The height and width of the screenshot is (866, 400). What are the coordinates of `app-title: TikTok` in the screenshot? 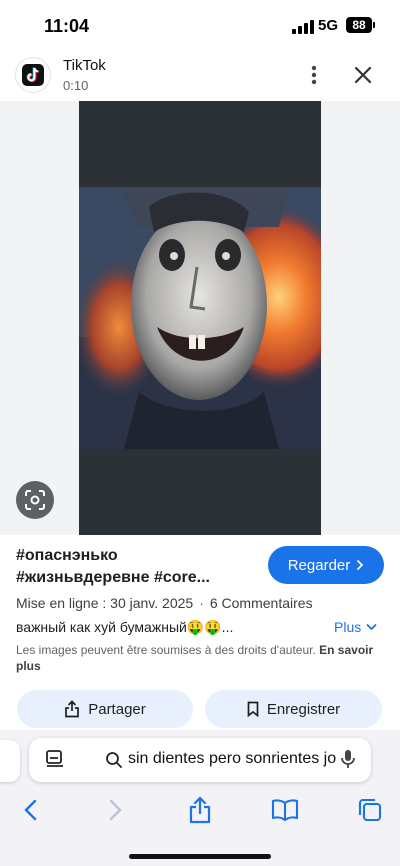 It's located at (84, 65).